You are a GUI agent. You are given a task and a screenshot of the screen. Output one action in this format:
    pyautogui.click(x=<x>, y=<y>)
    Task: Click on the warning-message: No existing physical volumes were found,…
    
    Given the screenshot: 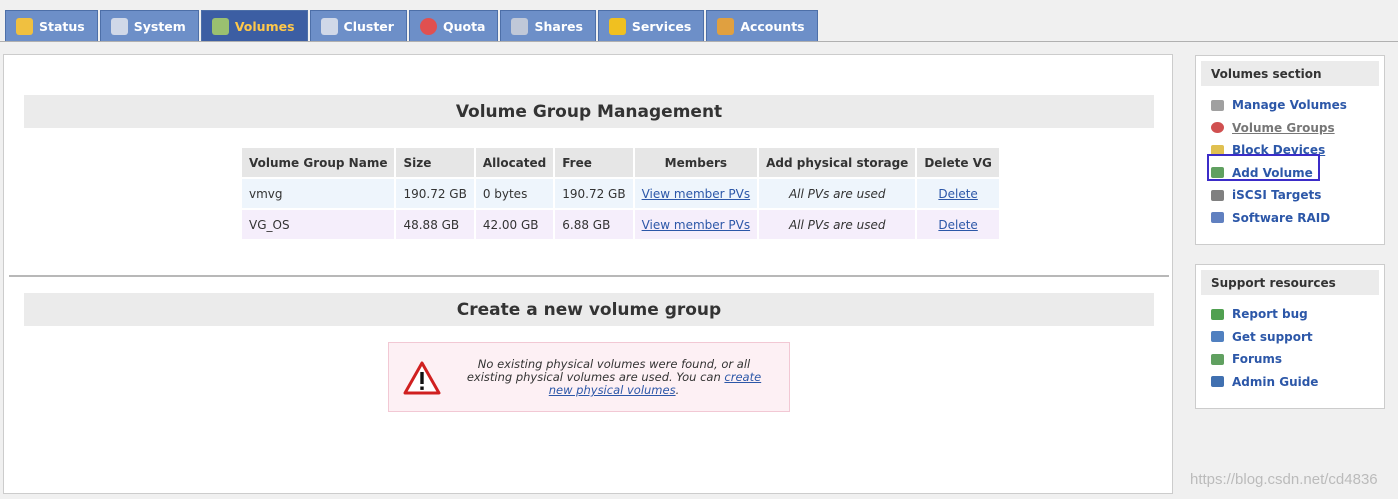 What is the action you would take?
    pyautogui.click(x=608, y=370)
    